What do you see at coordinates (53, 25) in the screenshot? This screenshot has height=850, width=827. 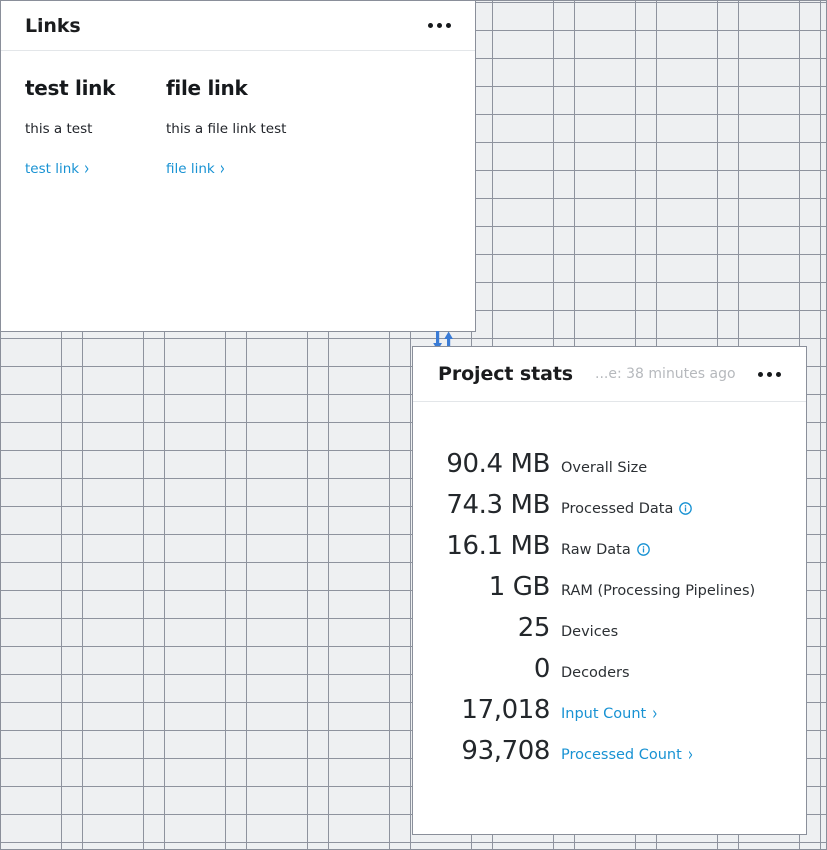 I see `links-panel-title: Links` at bounding box center [53, 25].